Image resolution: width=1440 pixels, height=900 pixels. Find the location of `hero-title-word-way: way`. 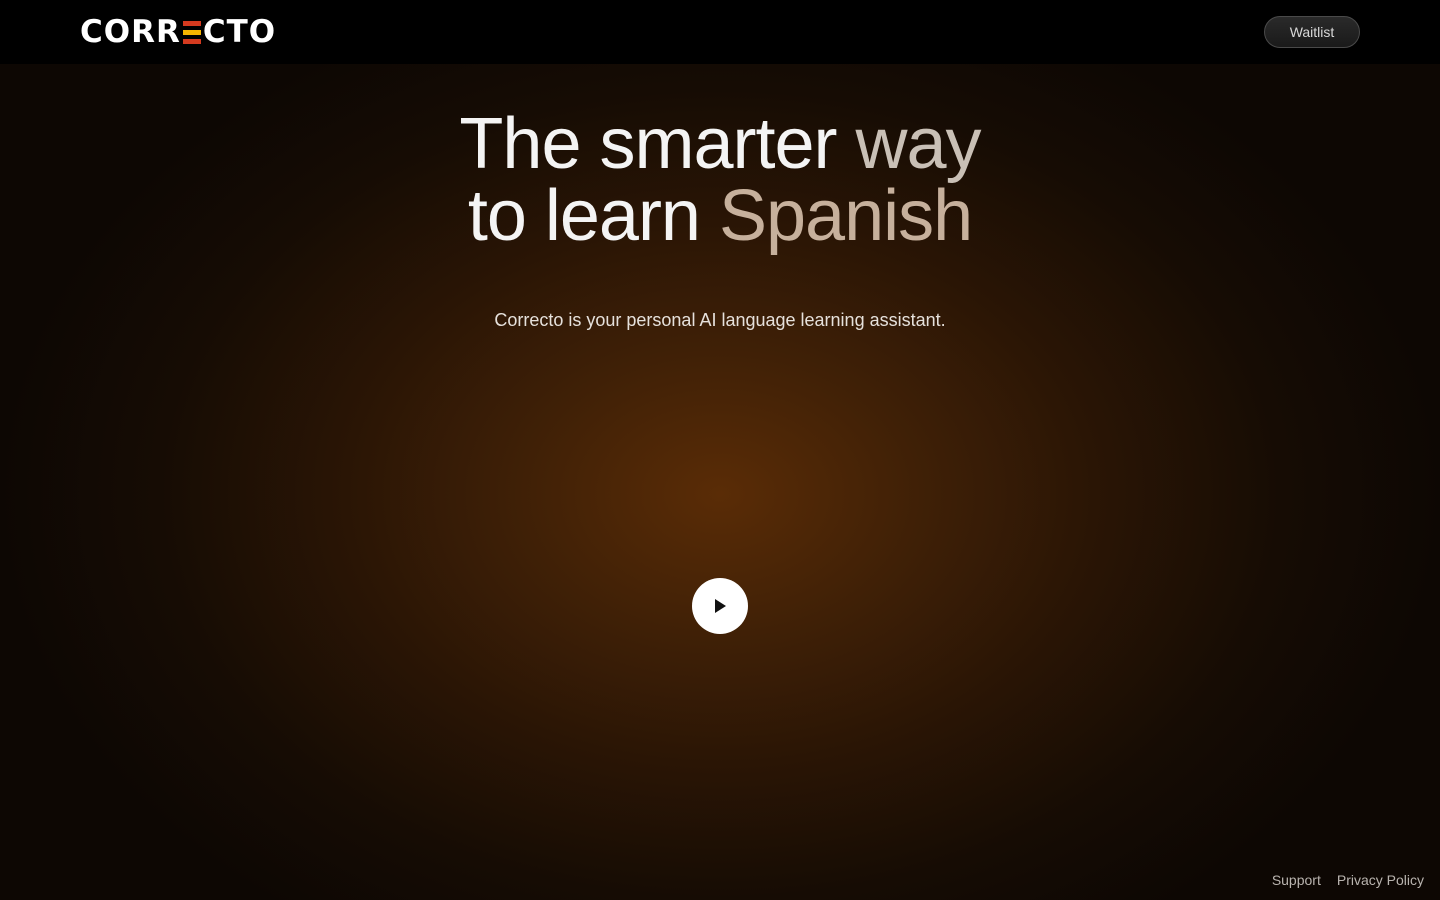

hero-title-word-way: way is located at coordinates (918, 144).